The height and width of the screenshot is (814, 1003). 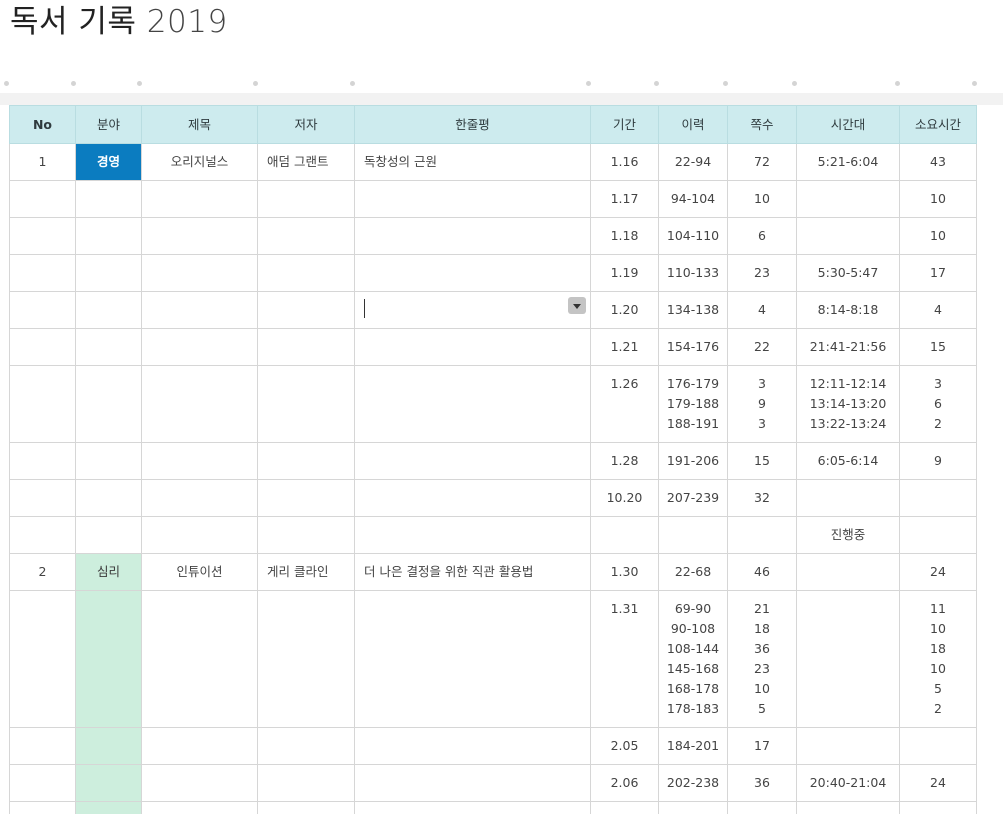 I want to click on cell-period: 1.18, so click(x=624, y=236).